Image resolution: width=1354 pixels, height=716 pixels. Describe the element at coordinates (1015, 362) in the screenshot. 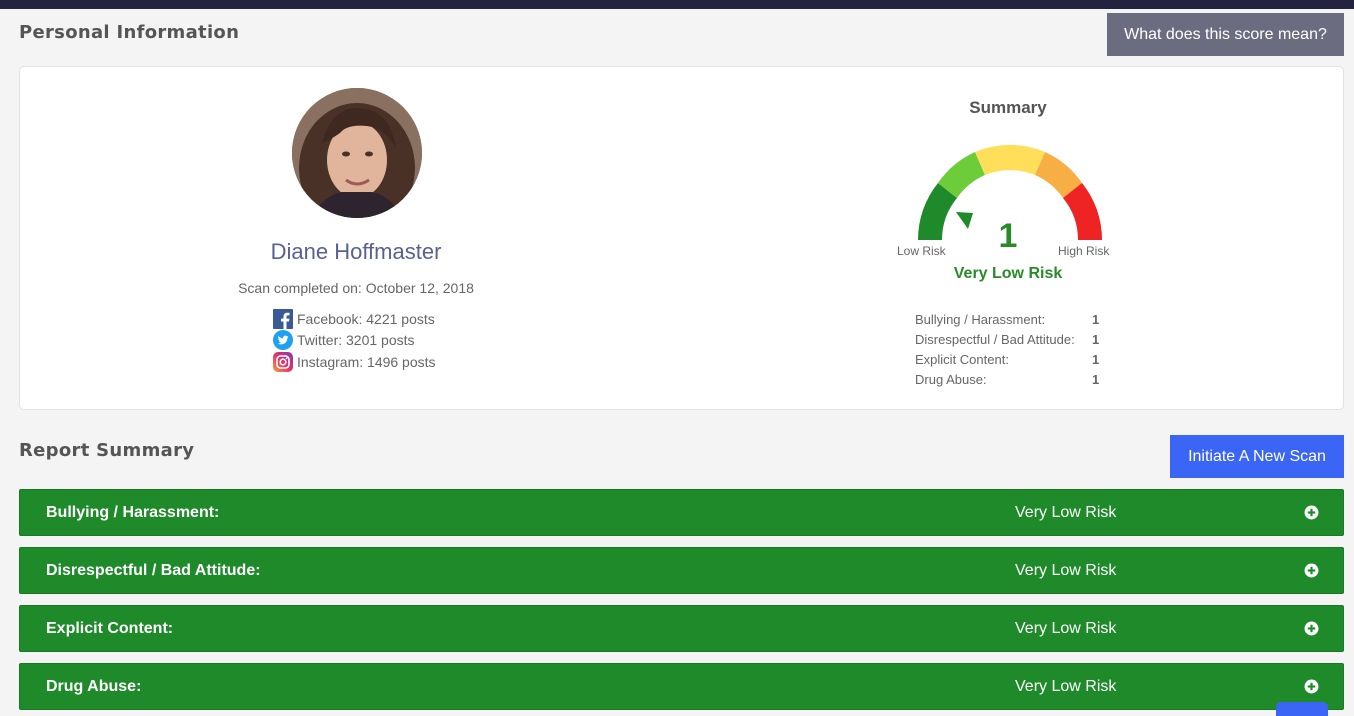

I see `summary-category-row: Explicit Content: 1` at that location.